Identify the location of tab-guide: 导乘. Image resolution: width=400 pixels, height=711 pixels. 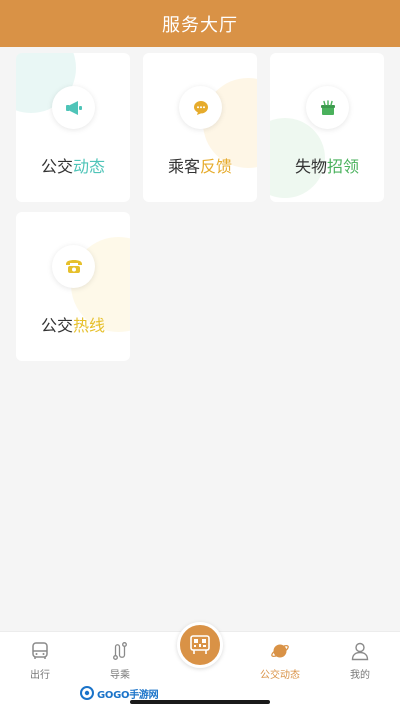
(120, 660).